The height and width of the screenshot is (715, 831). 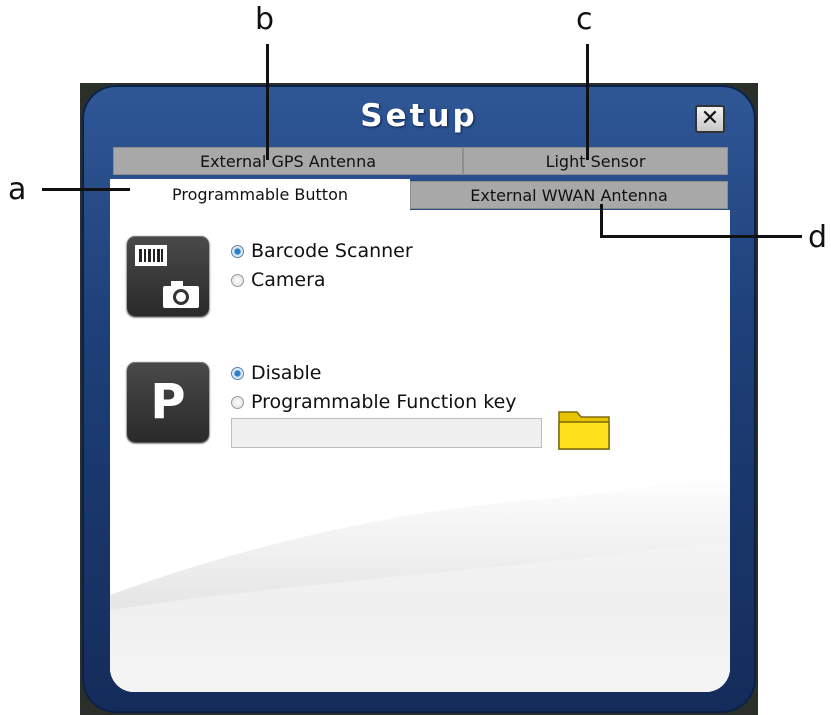 What do you see at coordinates (267, 102) in the screenshot?
I see `callout-b-line` at bounding box center [267, 102].